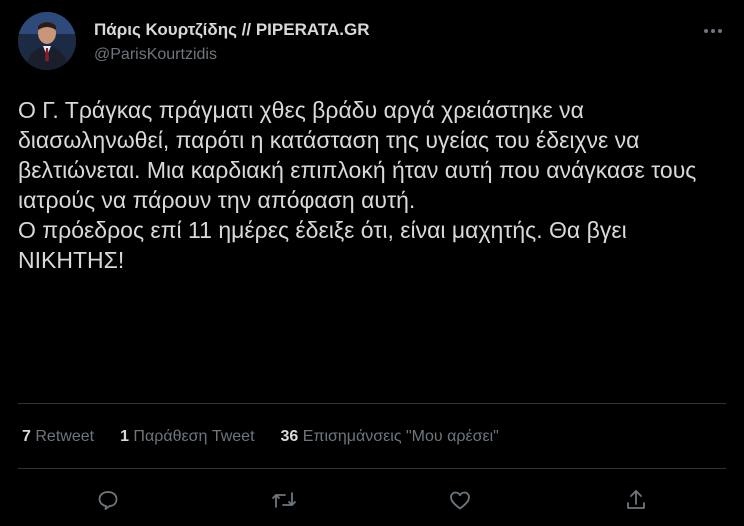 This screenshot has height=526, width=744. What do you see at coordinates (400, 436) in the screenshot?
I see `likes-label: Επισημάνσεις "Μου αρέσει"` at bounding box center [400, 436].